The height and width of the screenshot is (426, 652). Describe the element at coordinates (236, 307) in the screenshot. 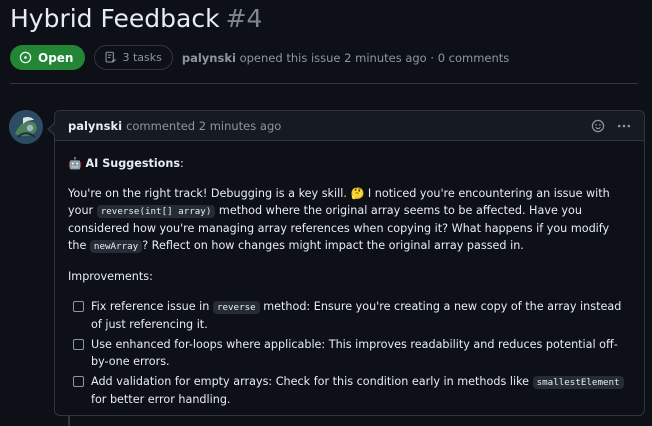

I see `code-reverse: reverse` at that location.